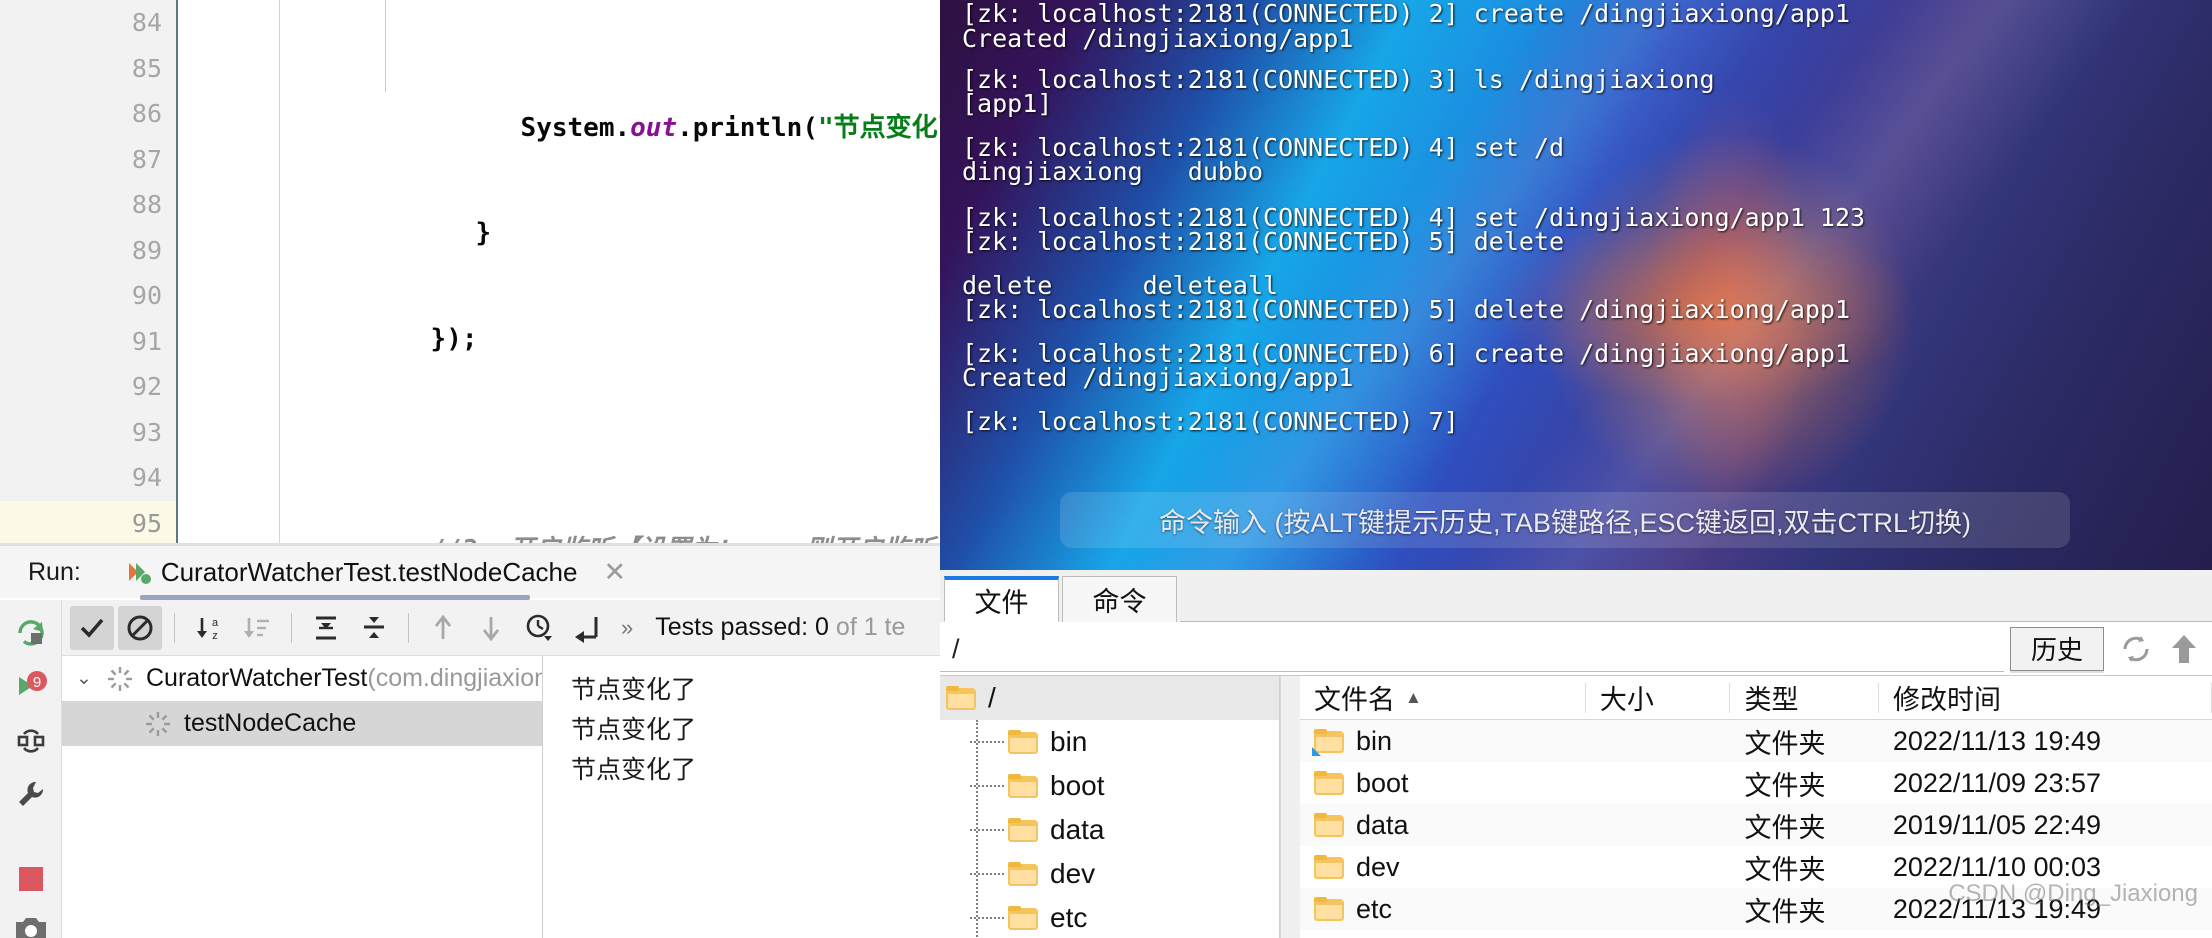 This screenshot has height=938, width=2212. Describe the element at coordinates (88, 205) in the screenshot. I see `line-number-88: 88` at that location.